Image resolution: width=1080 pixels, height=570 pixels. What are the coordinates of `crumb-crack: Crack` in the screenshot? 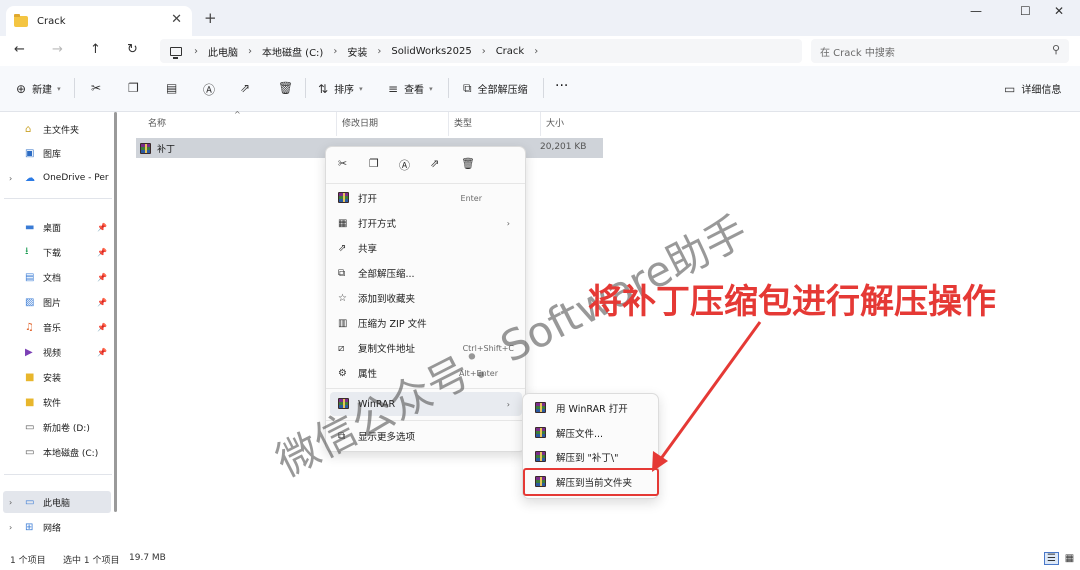 It's located at (510, 51).